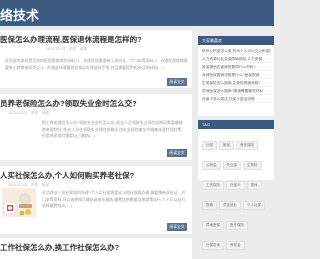 This screenshot has height=259, width=320. I want to click on article-title: 人买社保怎么办,个人如何购买养老社保?, so click(67, 175).